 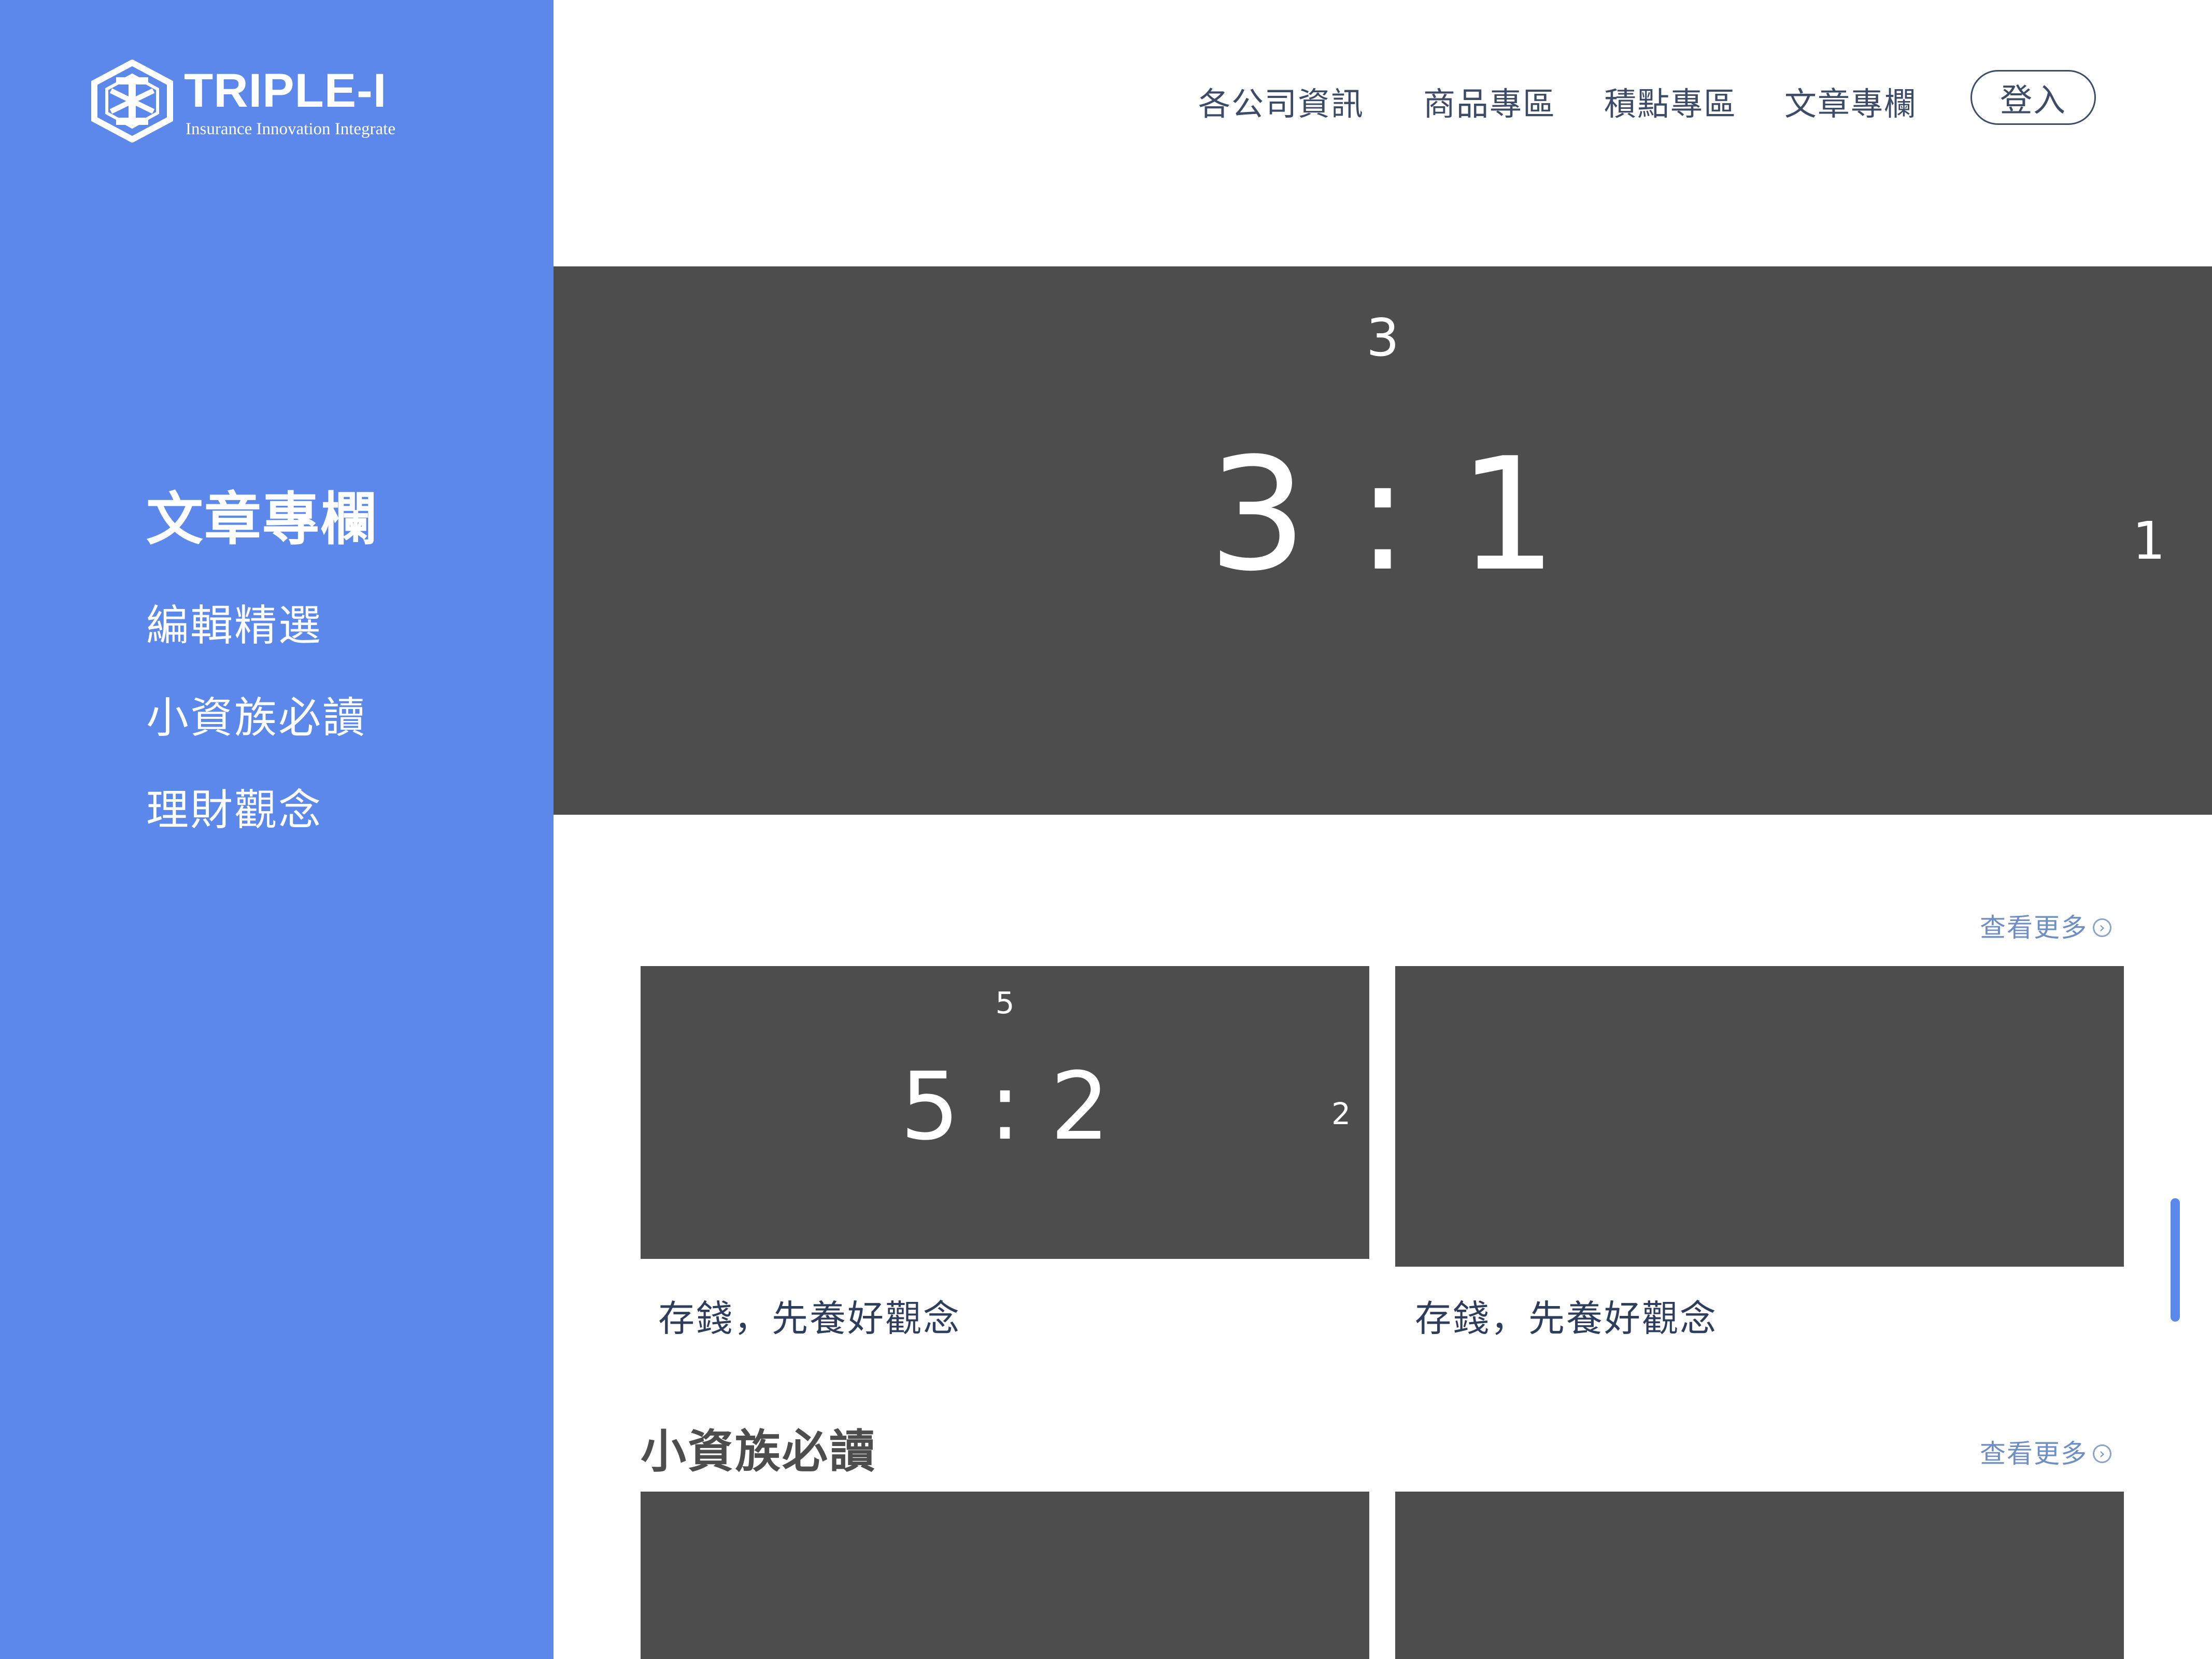 I want to click on sidebar-item-editors-picks: 編輯精選, so click(x=234, y=622).